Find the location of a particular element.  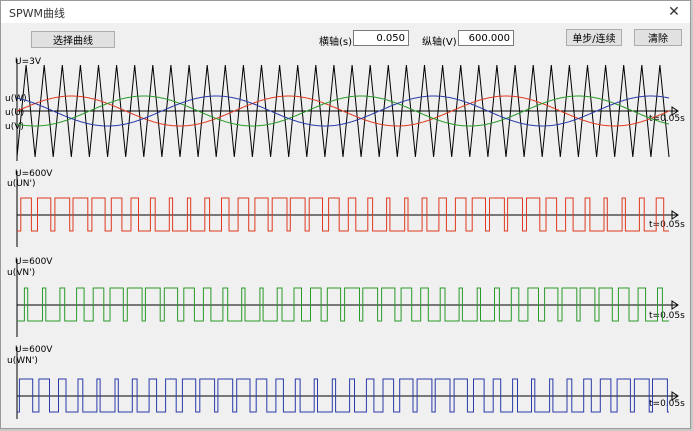

signal-label-v: u(V) is located at coordinates (14, 127).